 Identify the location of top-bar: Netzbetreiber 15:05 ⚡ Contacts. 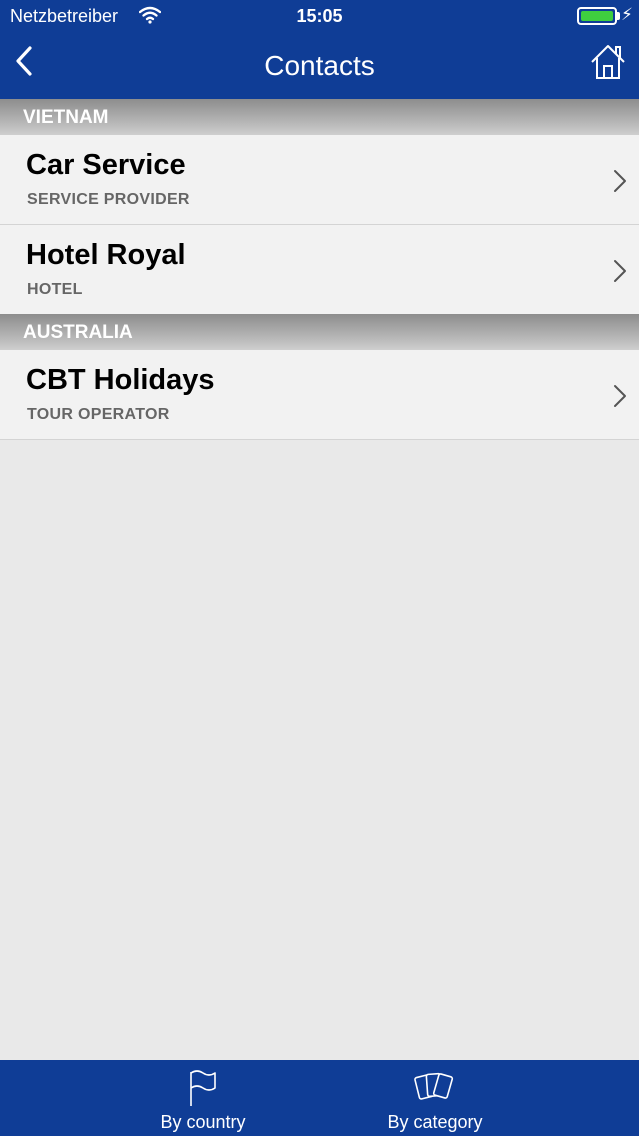
(319, 49).